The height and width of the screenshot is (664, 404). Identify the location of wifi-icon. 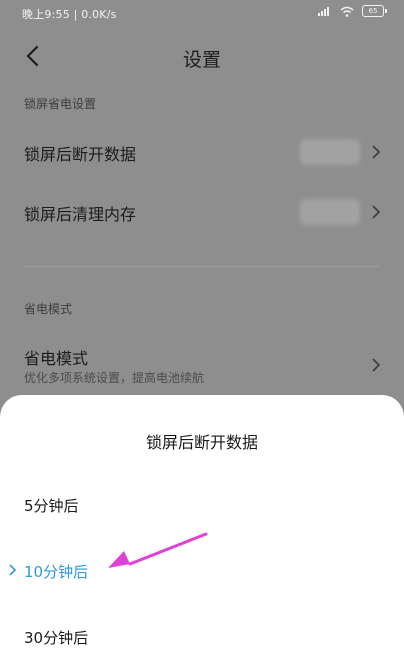
(347, 11).